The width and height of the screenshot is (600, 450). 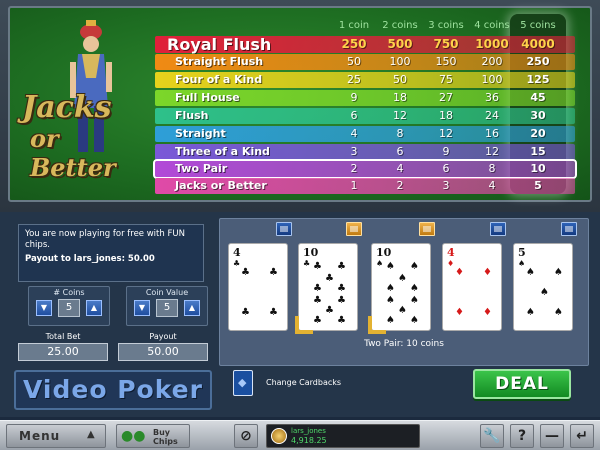 I want to click on buy-chips-button: ●● Buy Chips, so click(x=153, y=436).